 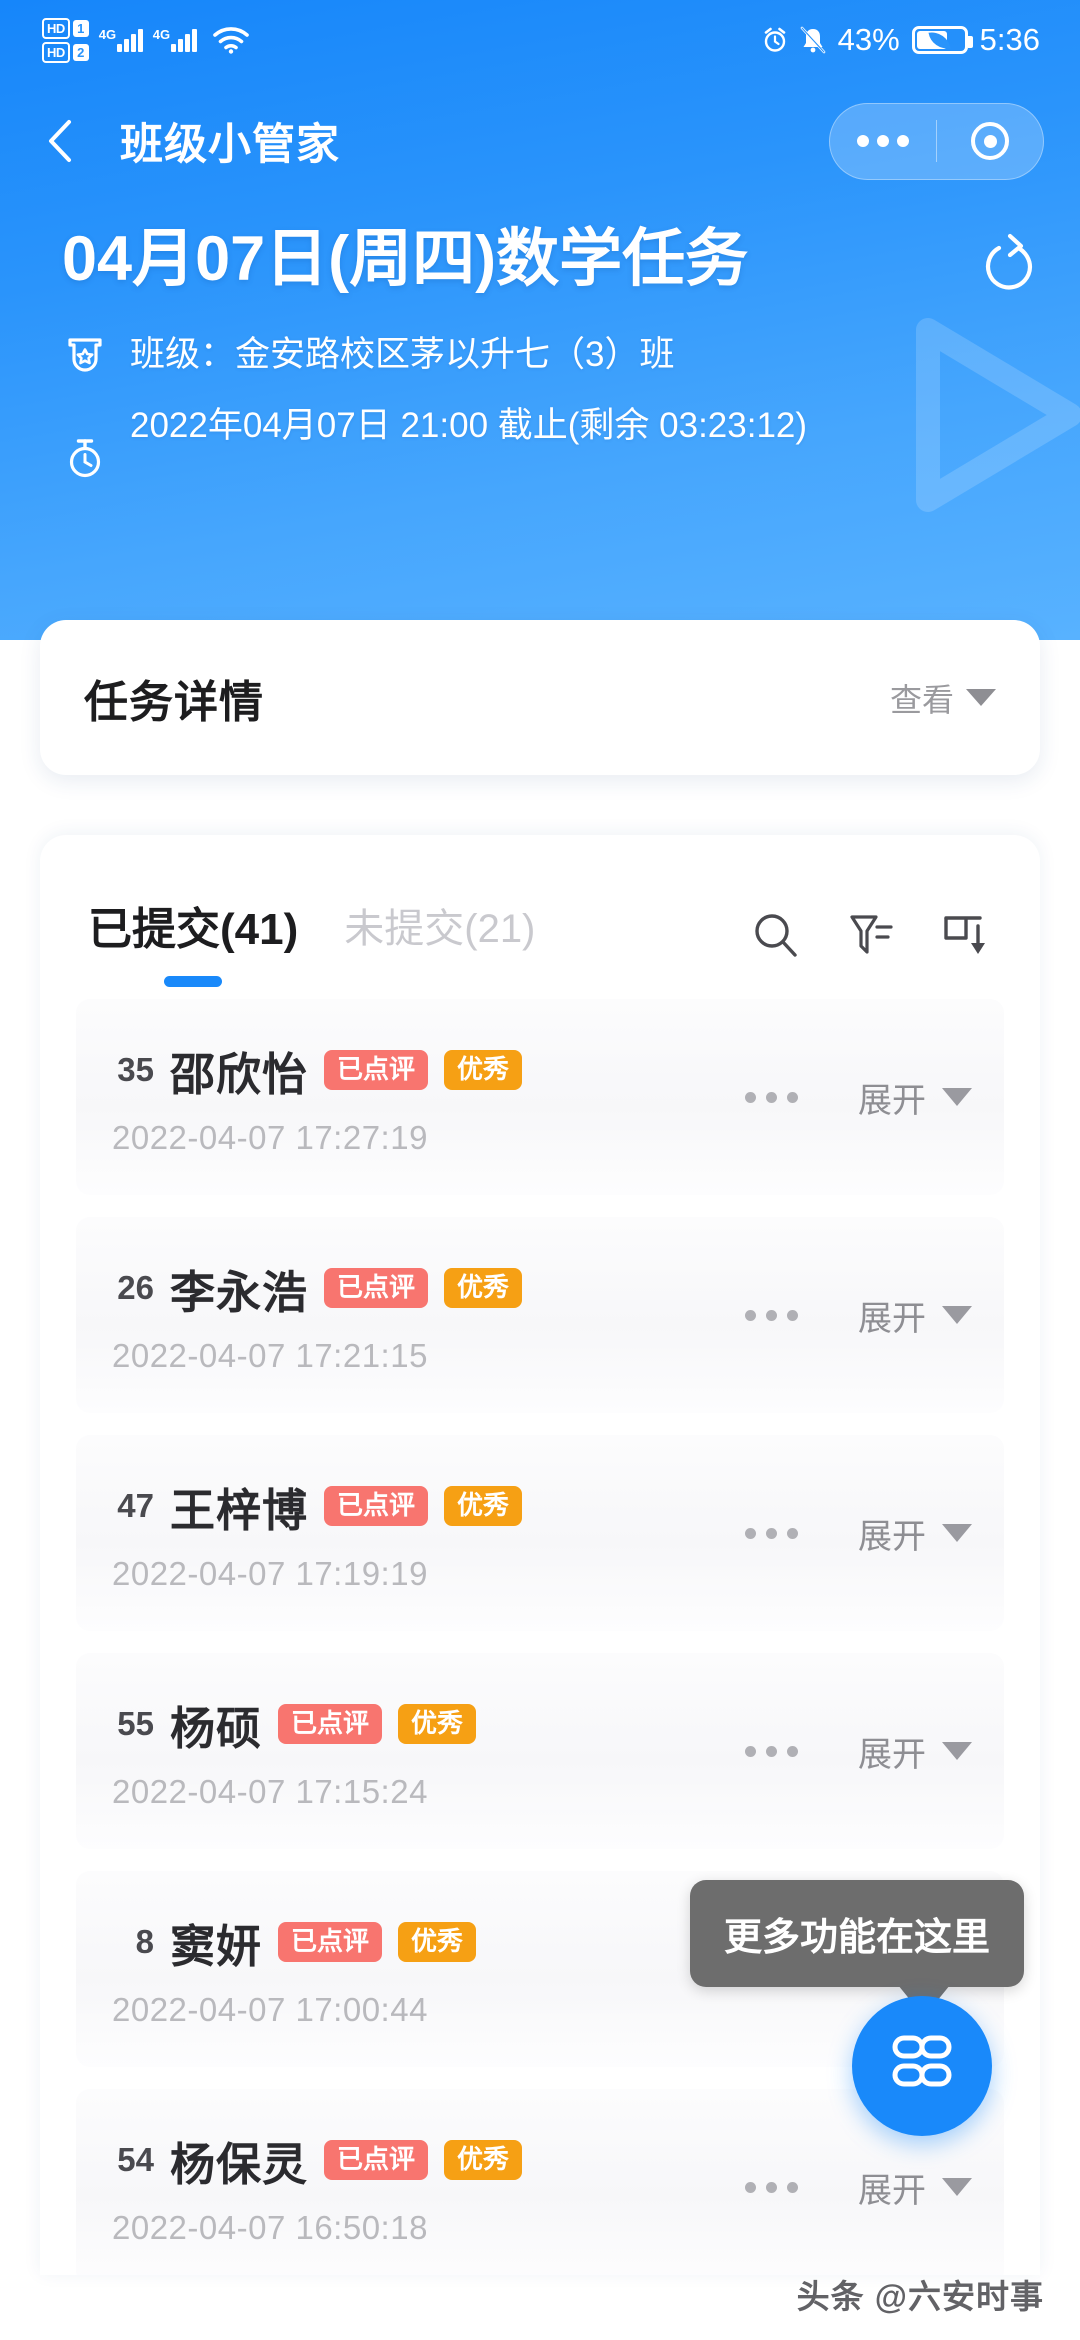 I want to click on capsule-close-button, so click(x=990, y=141).